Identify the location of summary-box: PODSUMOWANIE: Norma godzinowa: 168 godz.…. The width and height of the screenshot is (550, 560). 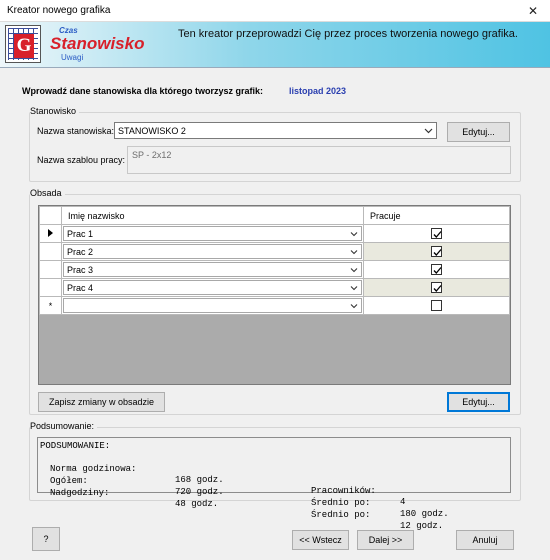
(274, 484).